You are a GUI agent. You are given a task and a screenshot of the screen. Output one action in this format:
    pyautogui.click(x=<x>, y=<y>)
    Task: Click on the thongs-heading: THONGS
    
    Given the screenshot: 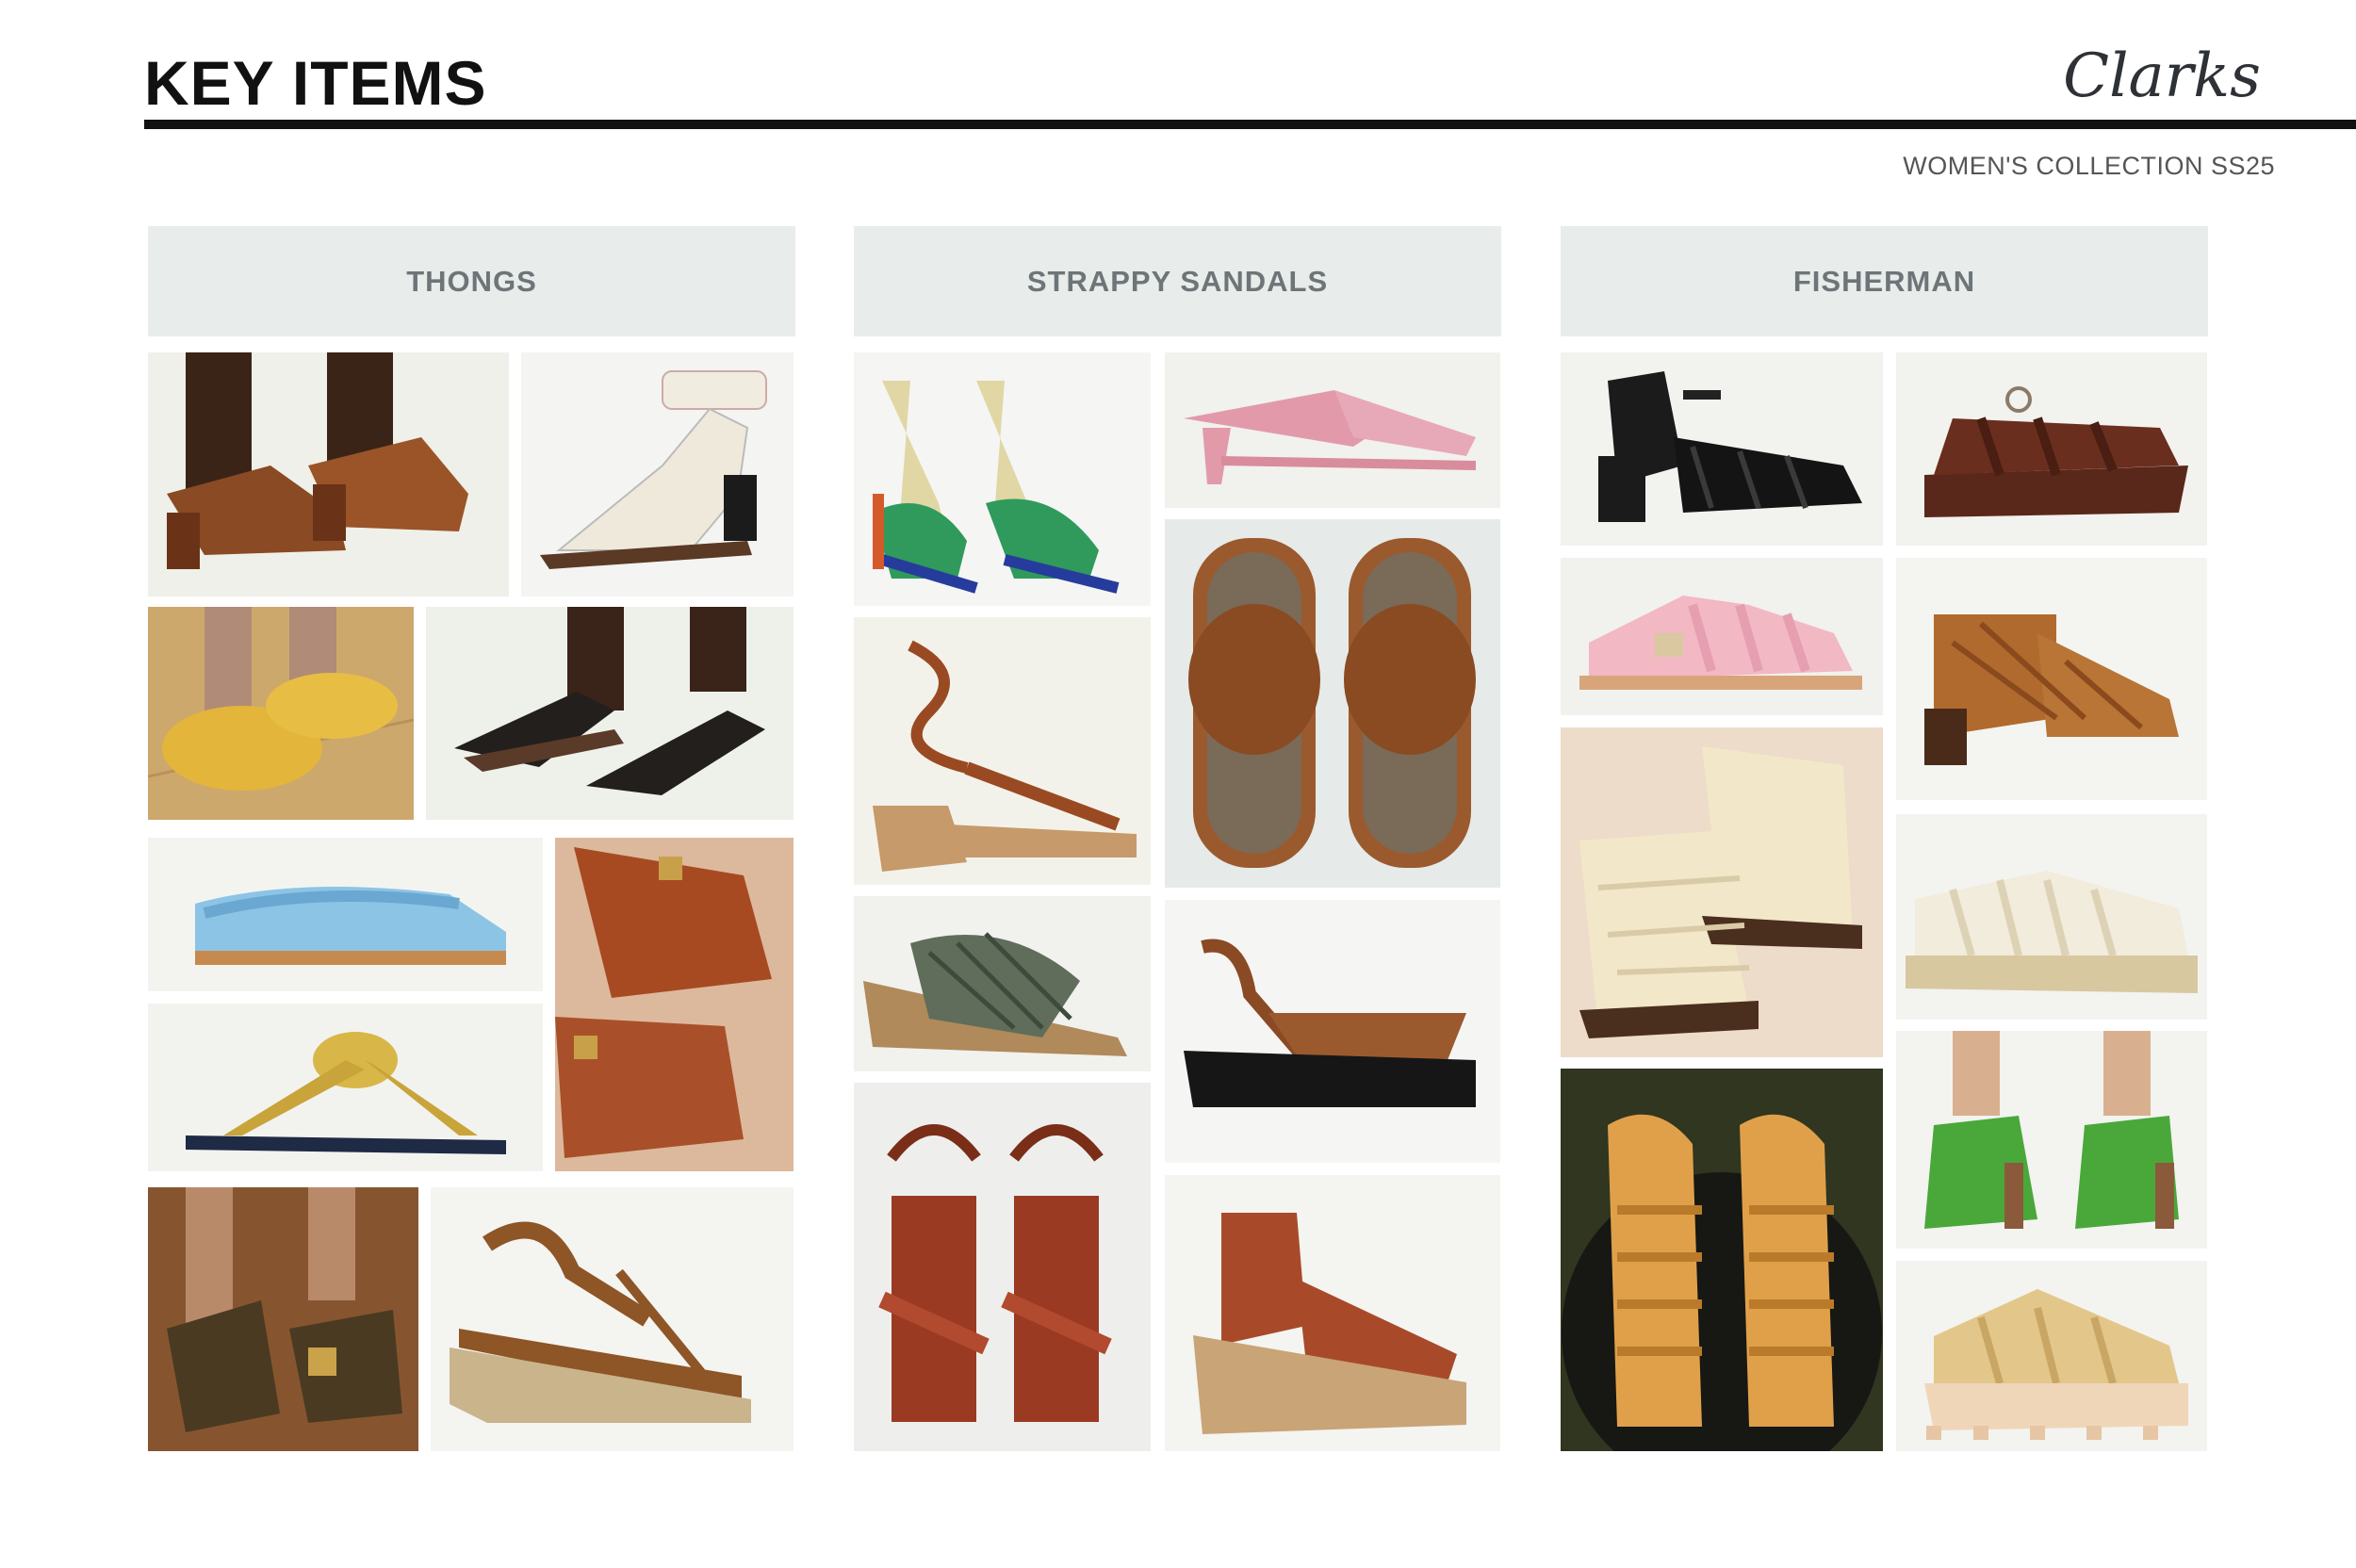 What is the action you would take?
    pyautogui.click(x=471, y=281)
    